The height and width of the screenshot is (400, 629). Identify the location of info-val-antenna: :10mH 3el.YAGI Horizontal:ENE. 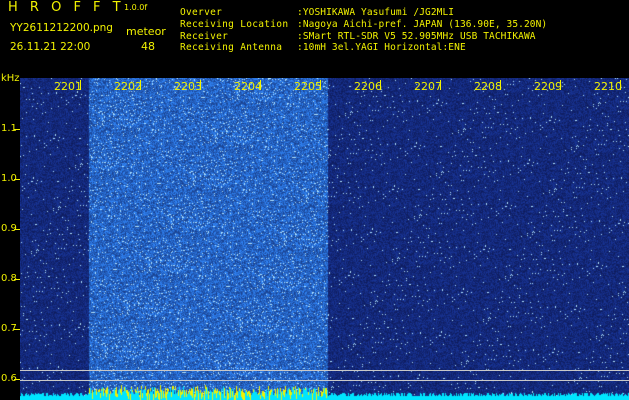
(381, 47).